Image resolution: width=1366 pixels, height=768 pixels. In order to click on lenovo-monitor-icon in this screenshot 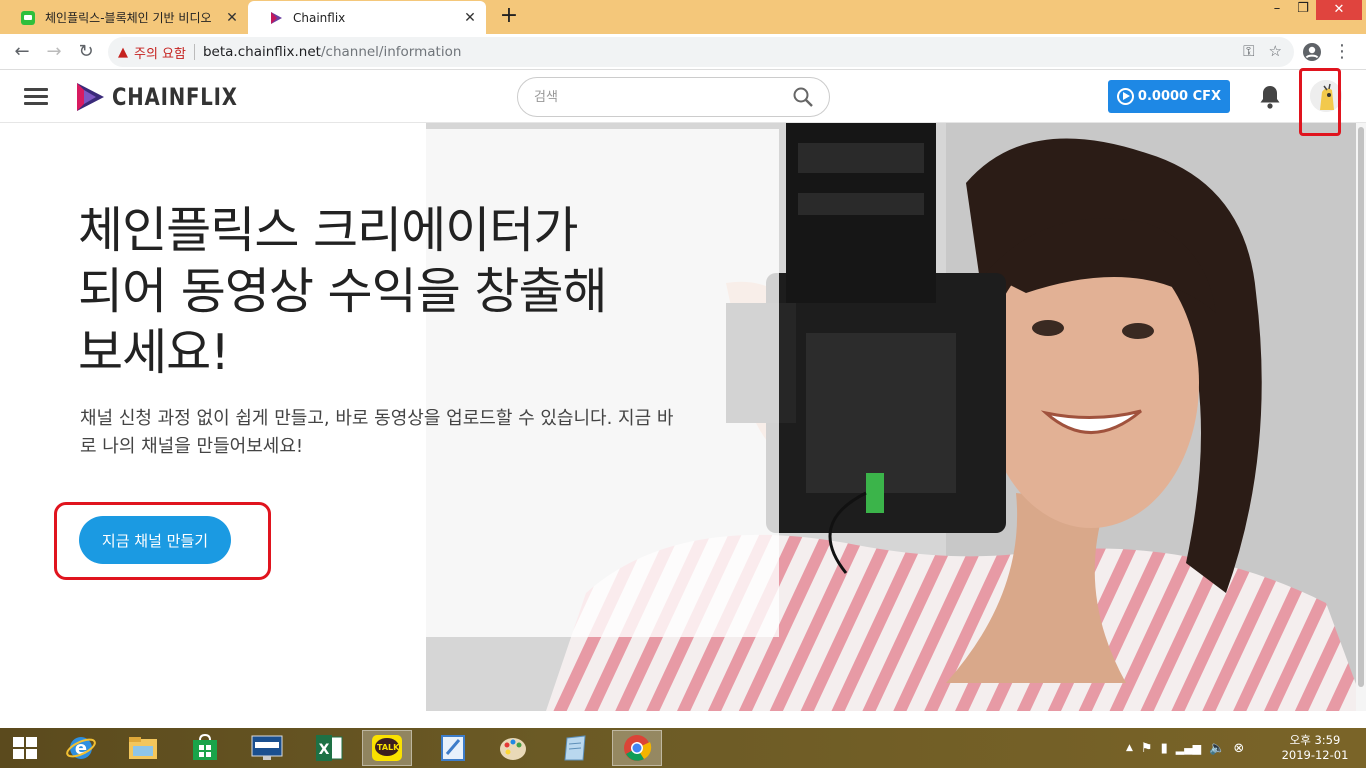, I will do `click(267, 747)`.